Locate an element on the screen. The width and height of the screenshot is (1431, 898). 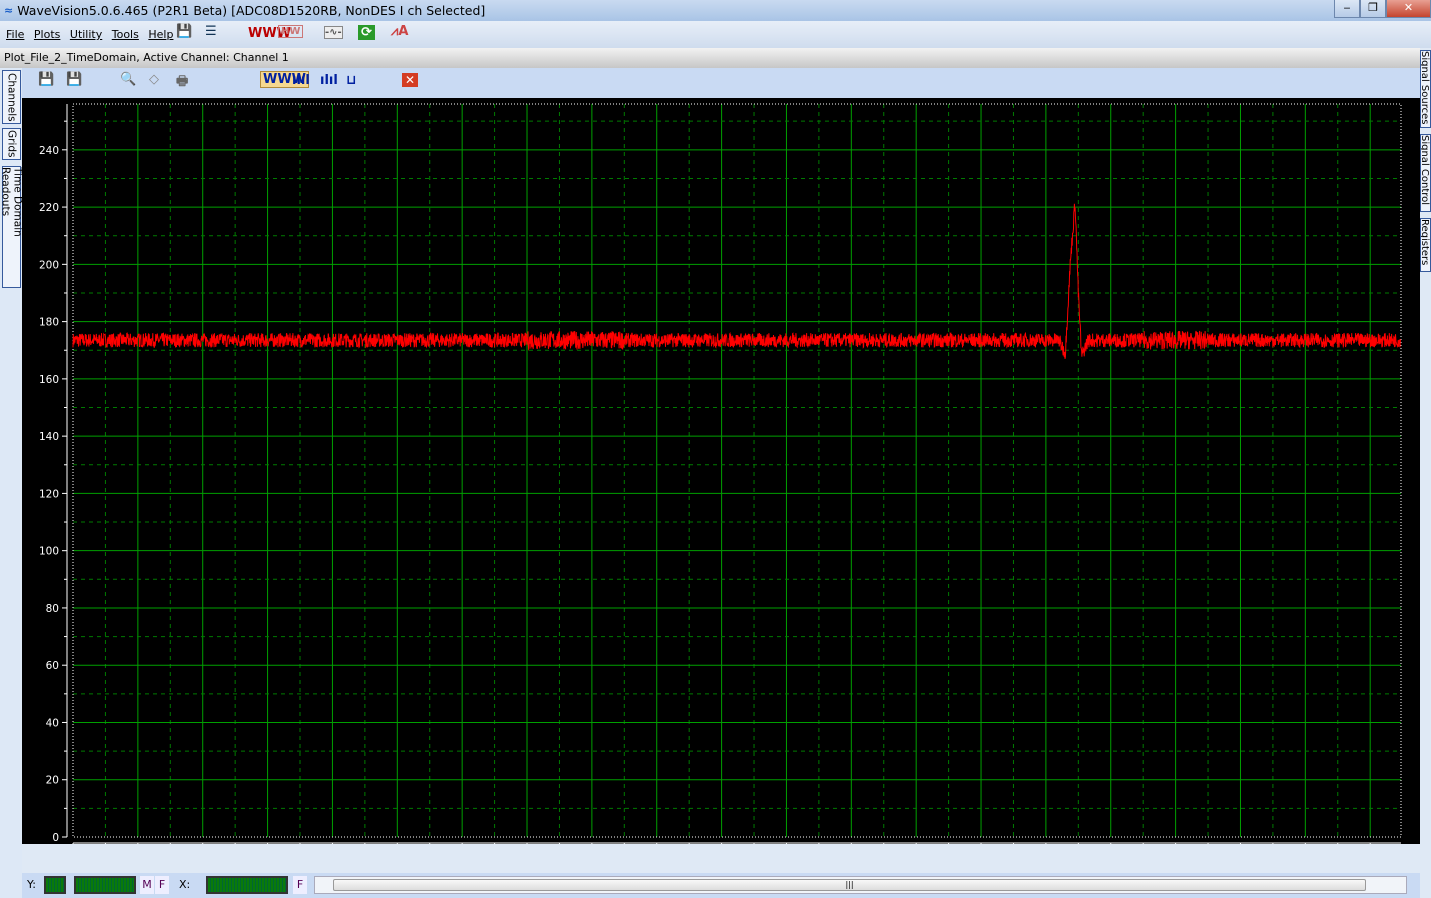
y-tick-label: 220 is located at coordinates (49, 208).